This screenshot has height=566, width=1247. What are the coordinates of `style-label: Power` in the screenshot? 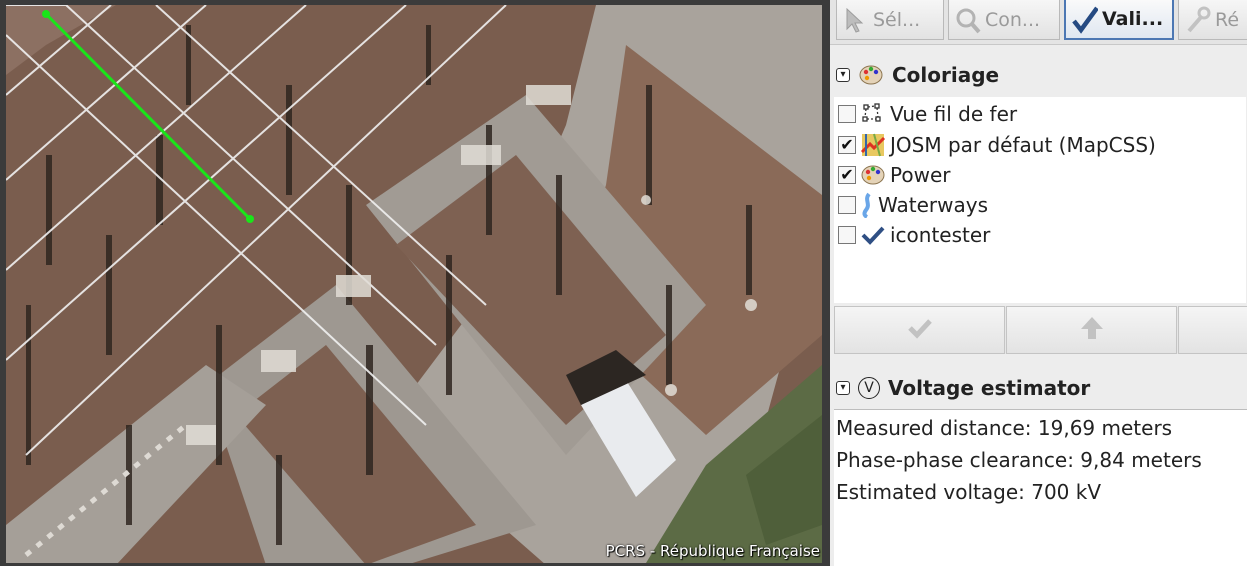 It's located at (920, 175).